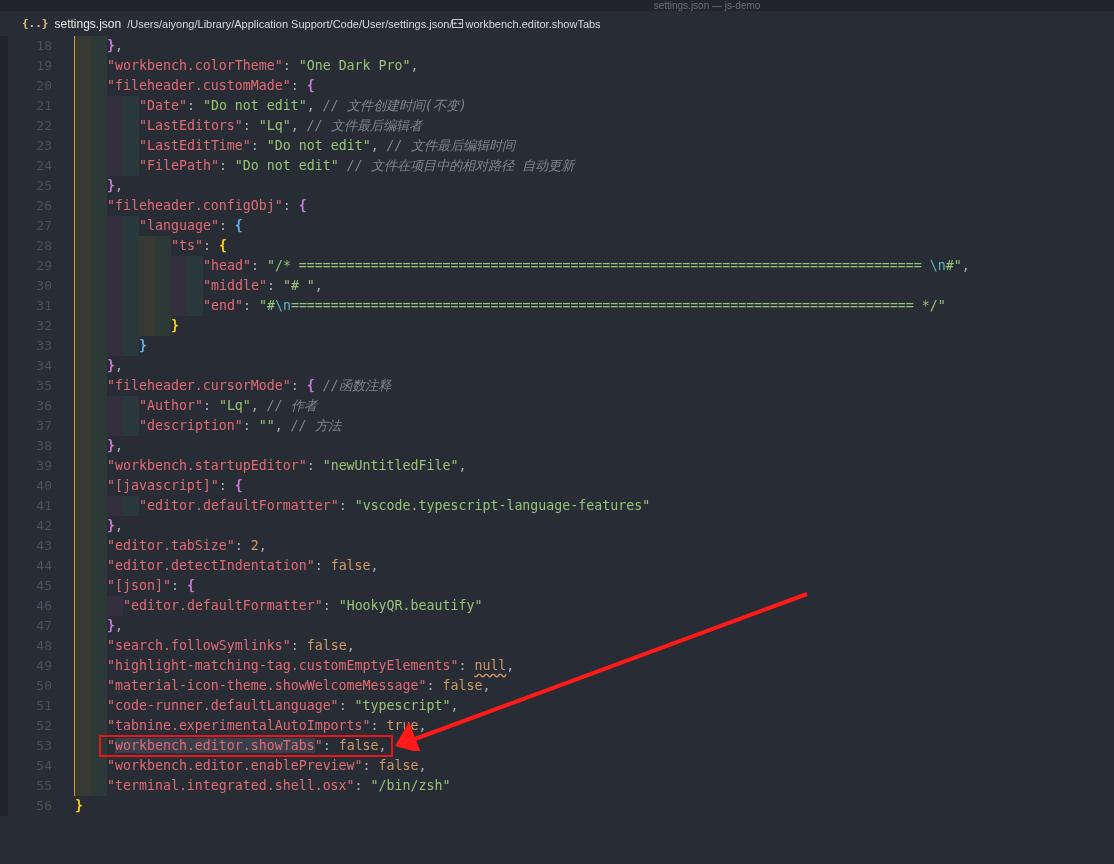 This screenshot has height=864, width=1114. I want to click on code-line: "workbench.editor.showTabs": false,, so click(247, 745).